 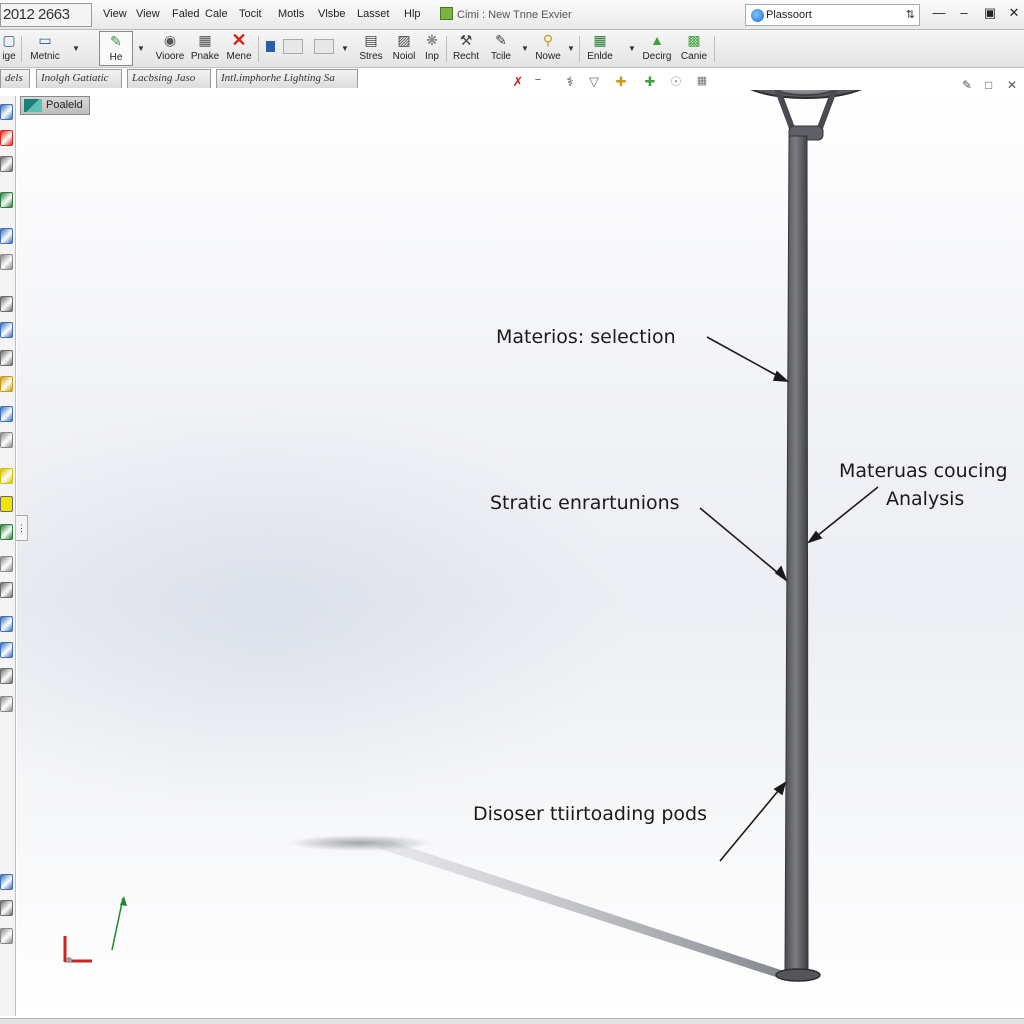 What do you see at coordinates (250, 14) in the screenshot?
I see `menu-tocit: Tocit` at bounding box center [250, 14].